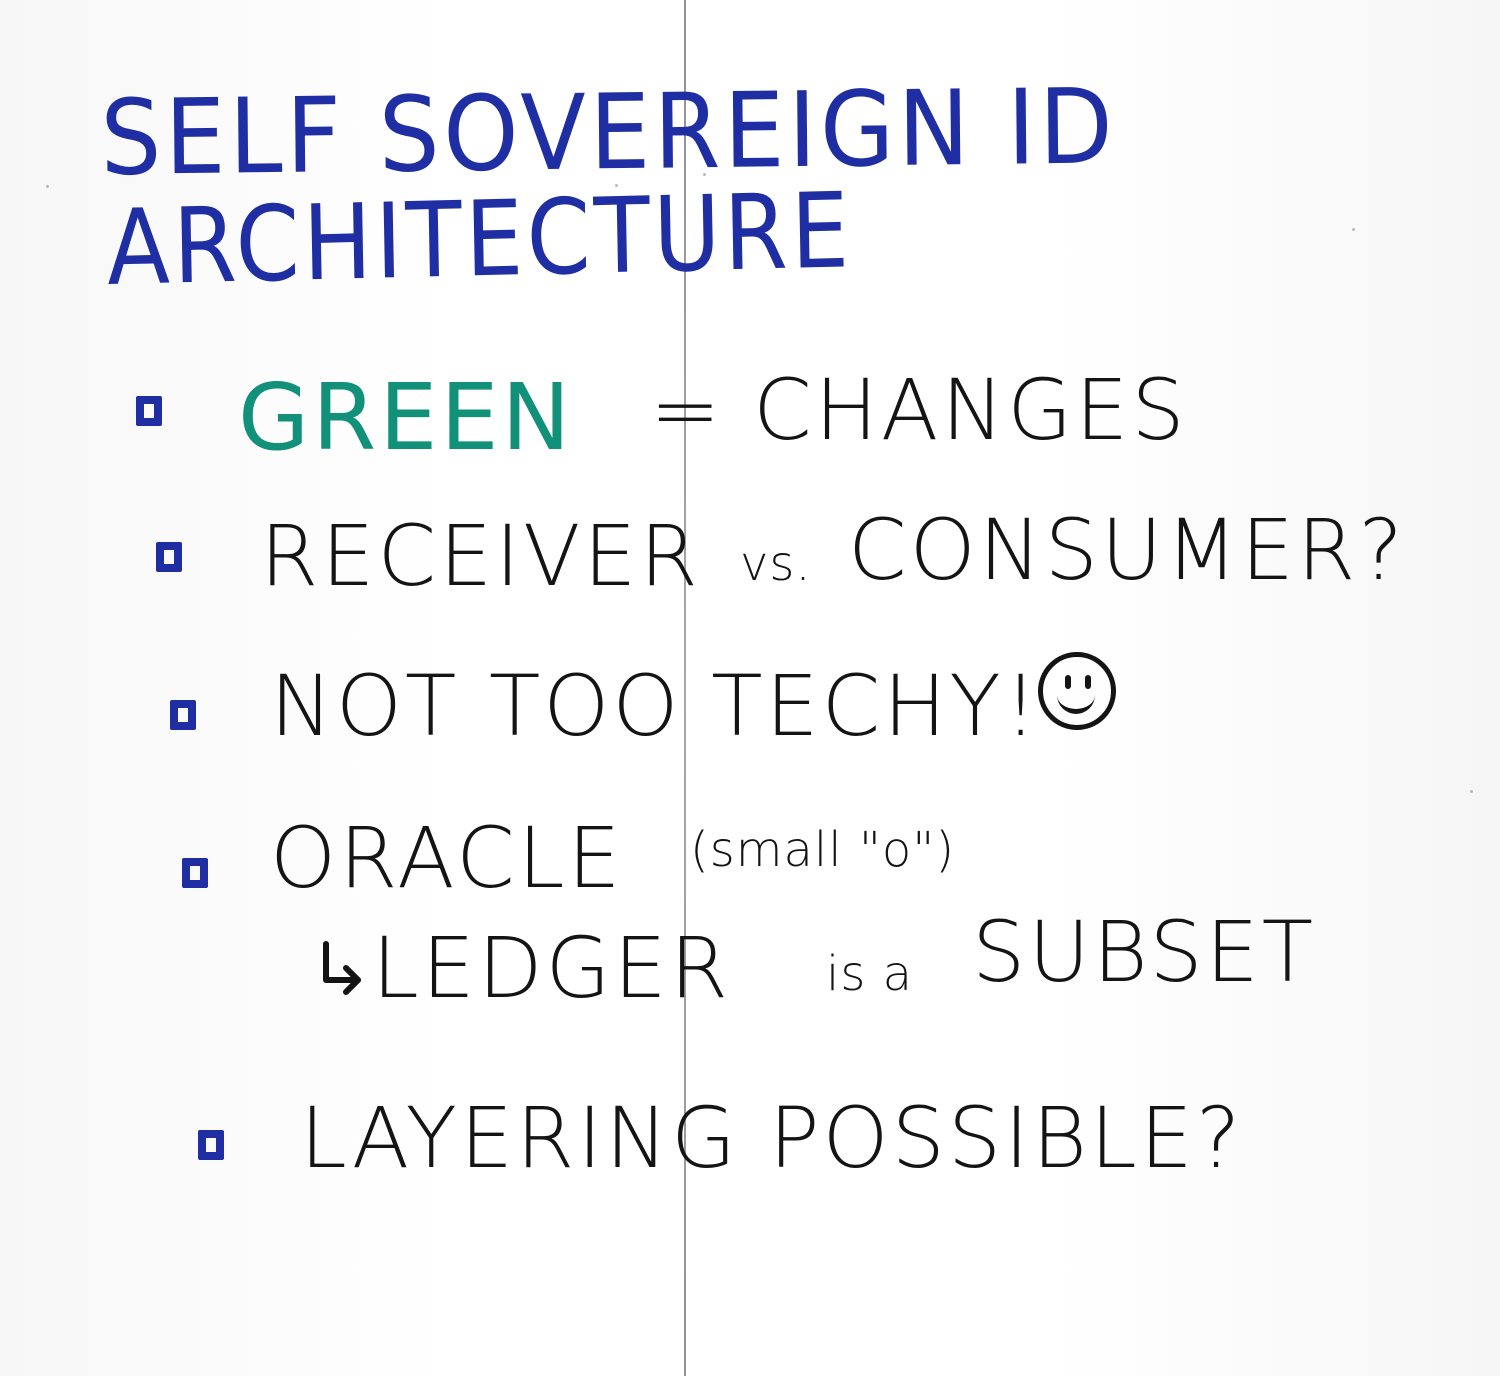 The width and height of the screenshot is (1500, 1376). What do you see at coordinates (776, 564) in the screenshot?
I see `versus-label: vs.` at bounding box center [776, 564].